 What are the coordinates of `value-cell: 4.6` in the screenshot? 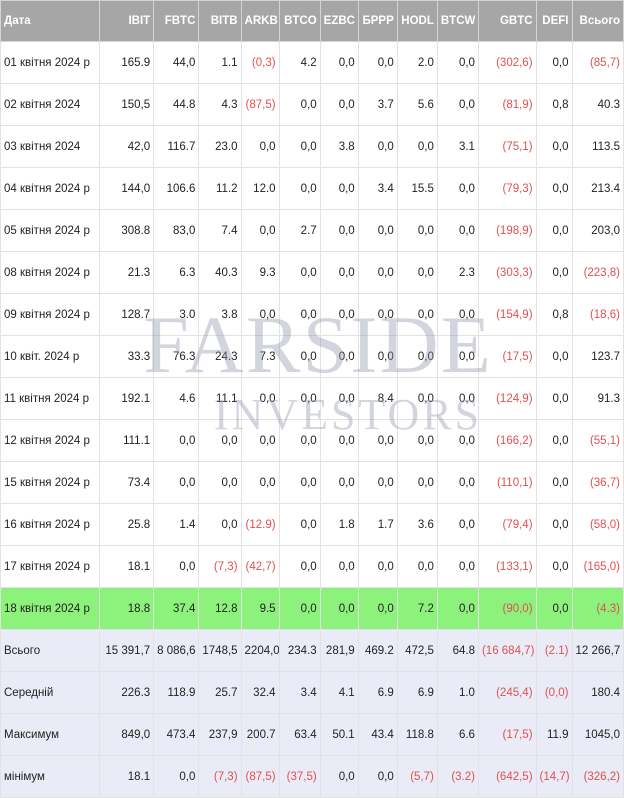 It's located at (176, 398).